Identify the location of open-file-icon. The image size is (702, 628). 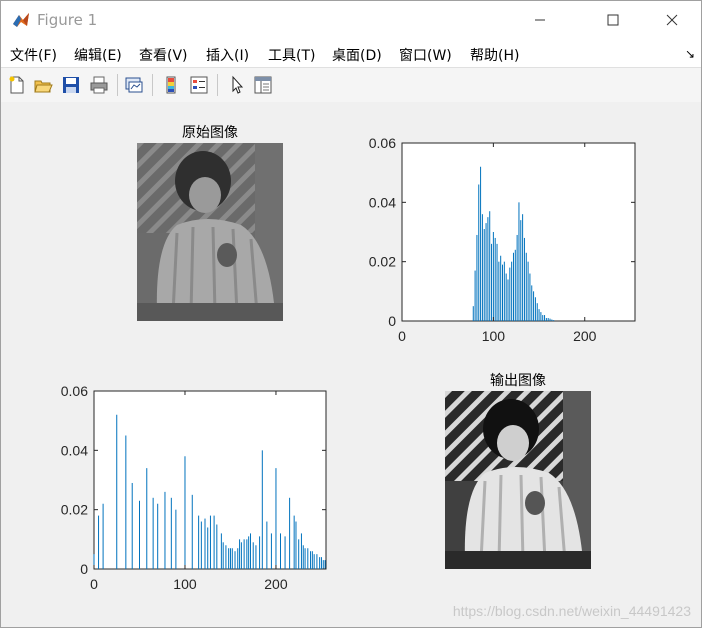
(43, 86).